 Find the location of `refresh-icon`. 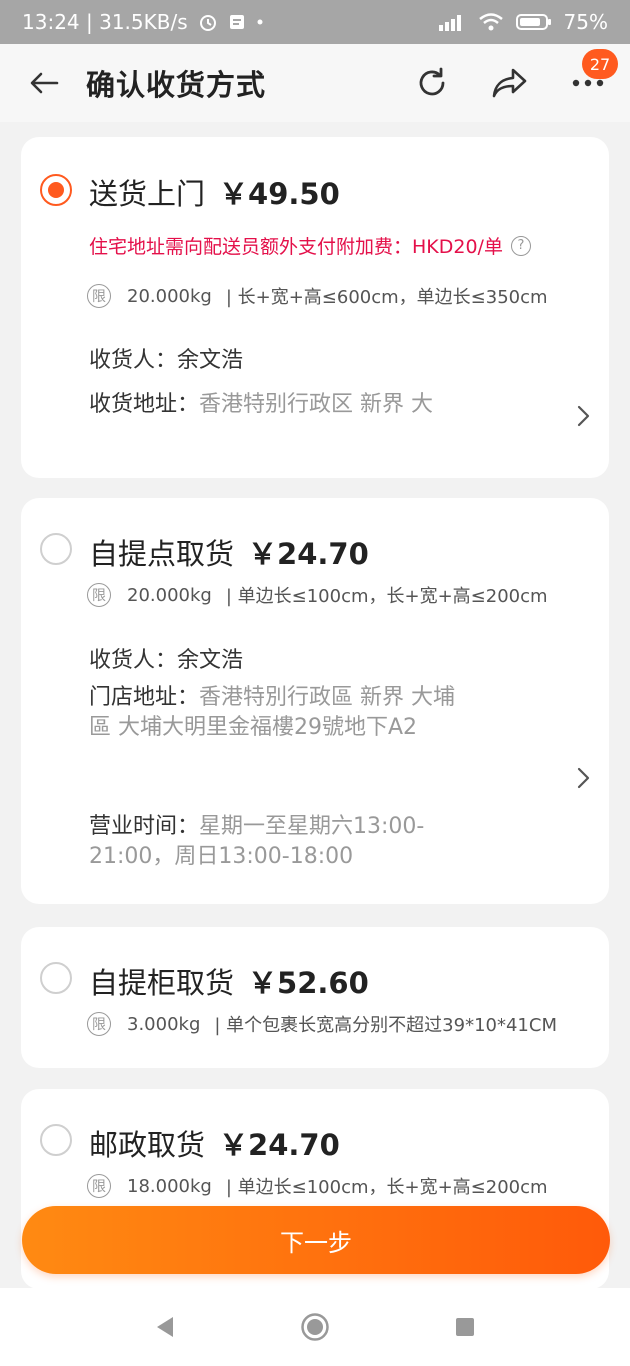

refresh-icon is located at coordinates (432, 81).